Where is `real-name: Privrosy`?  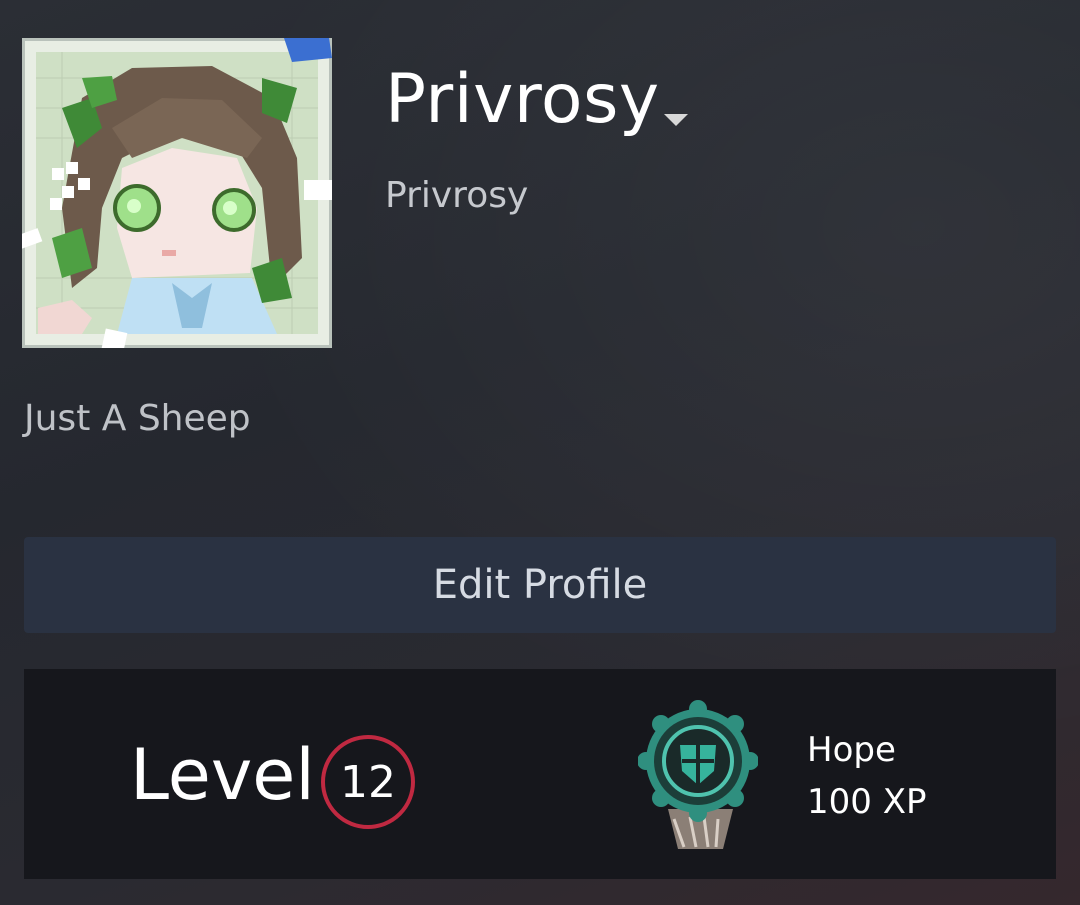 real-name: Privrosy is located at coordinates (457, 195).